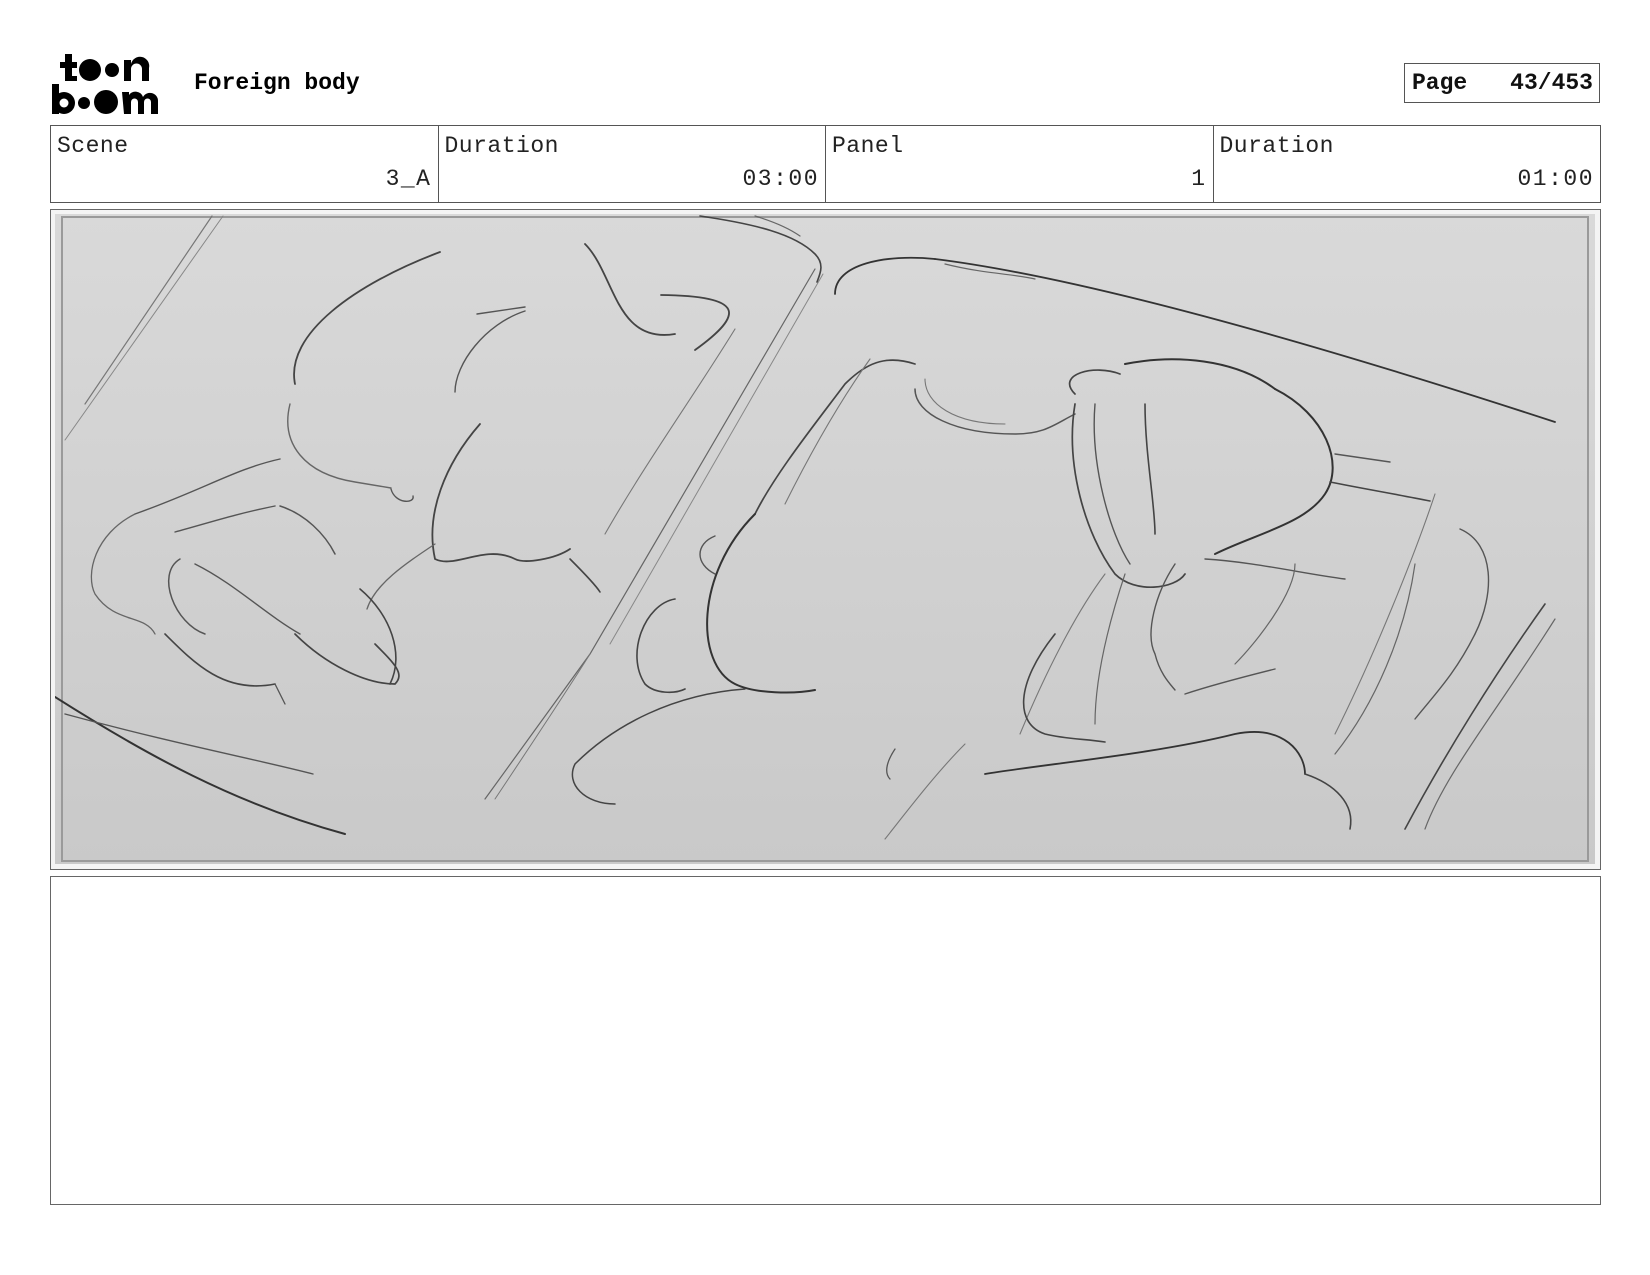 The height and width of the screenshot is (1275, 1650). What do you see at coordinates (1502, 83) in the screenshot?
I see `page-indicator: Page 43/453` at bounding box center [1502, 83].